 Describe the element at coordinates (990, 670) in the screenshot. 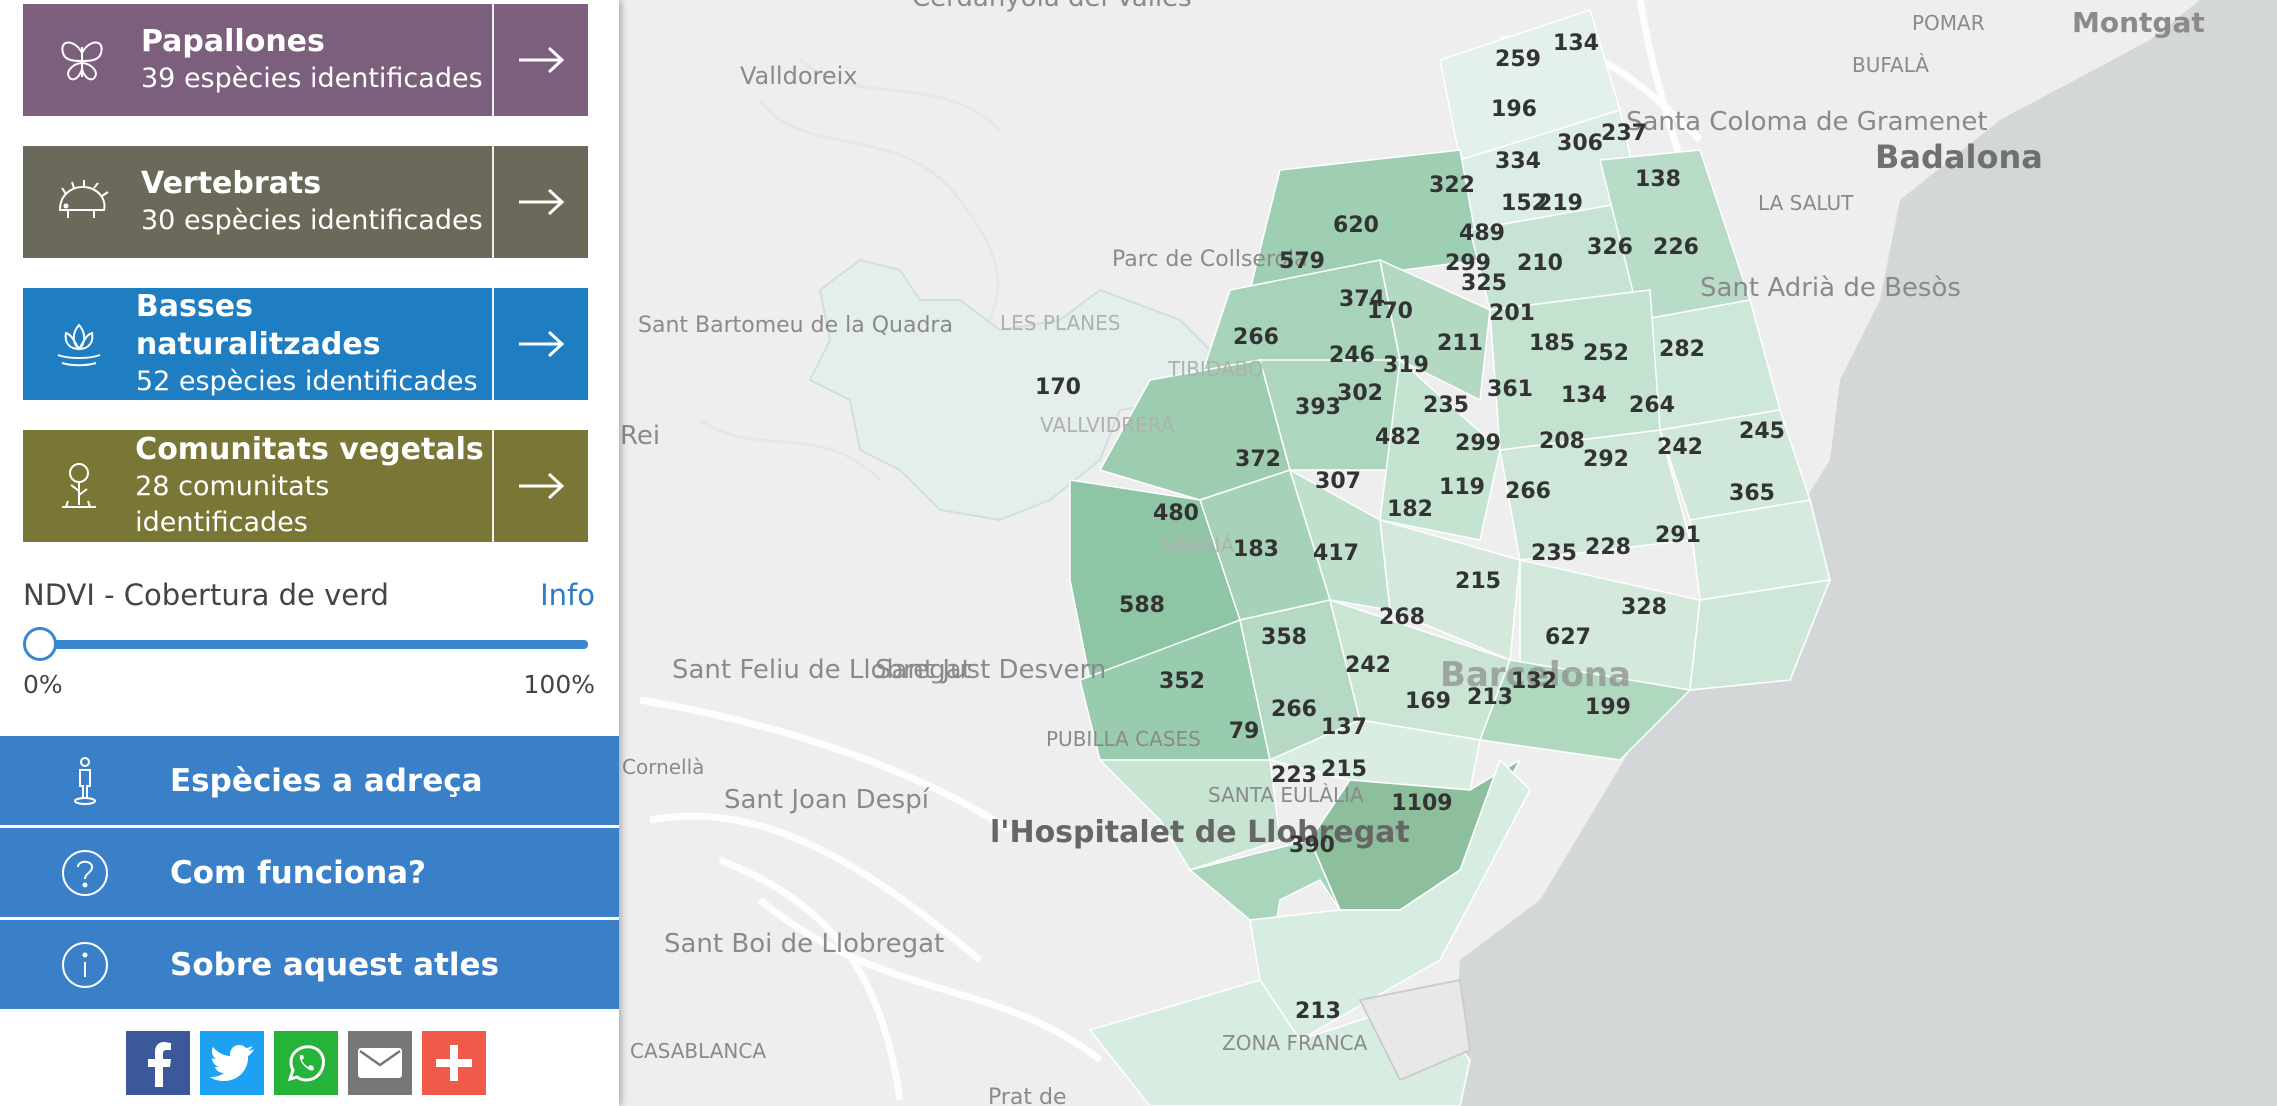

I see `place-label: Sant Just Desvern` at that location.